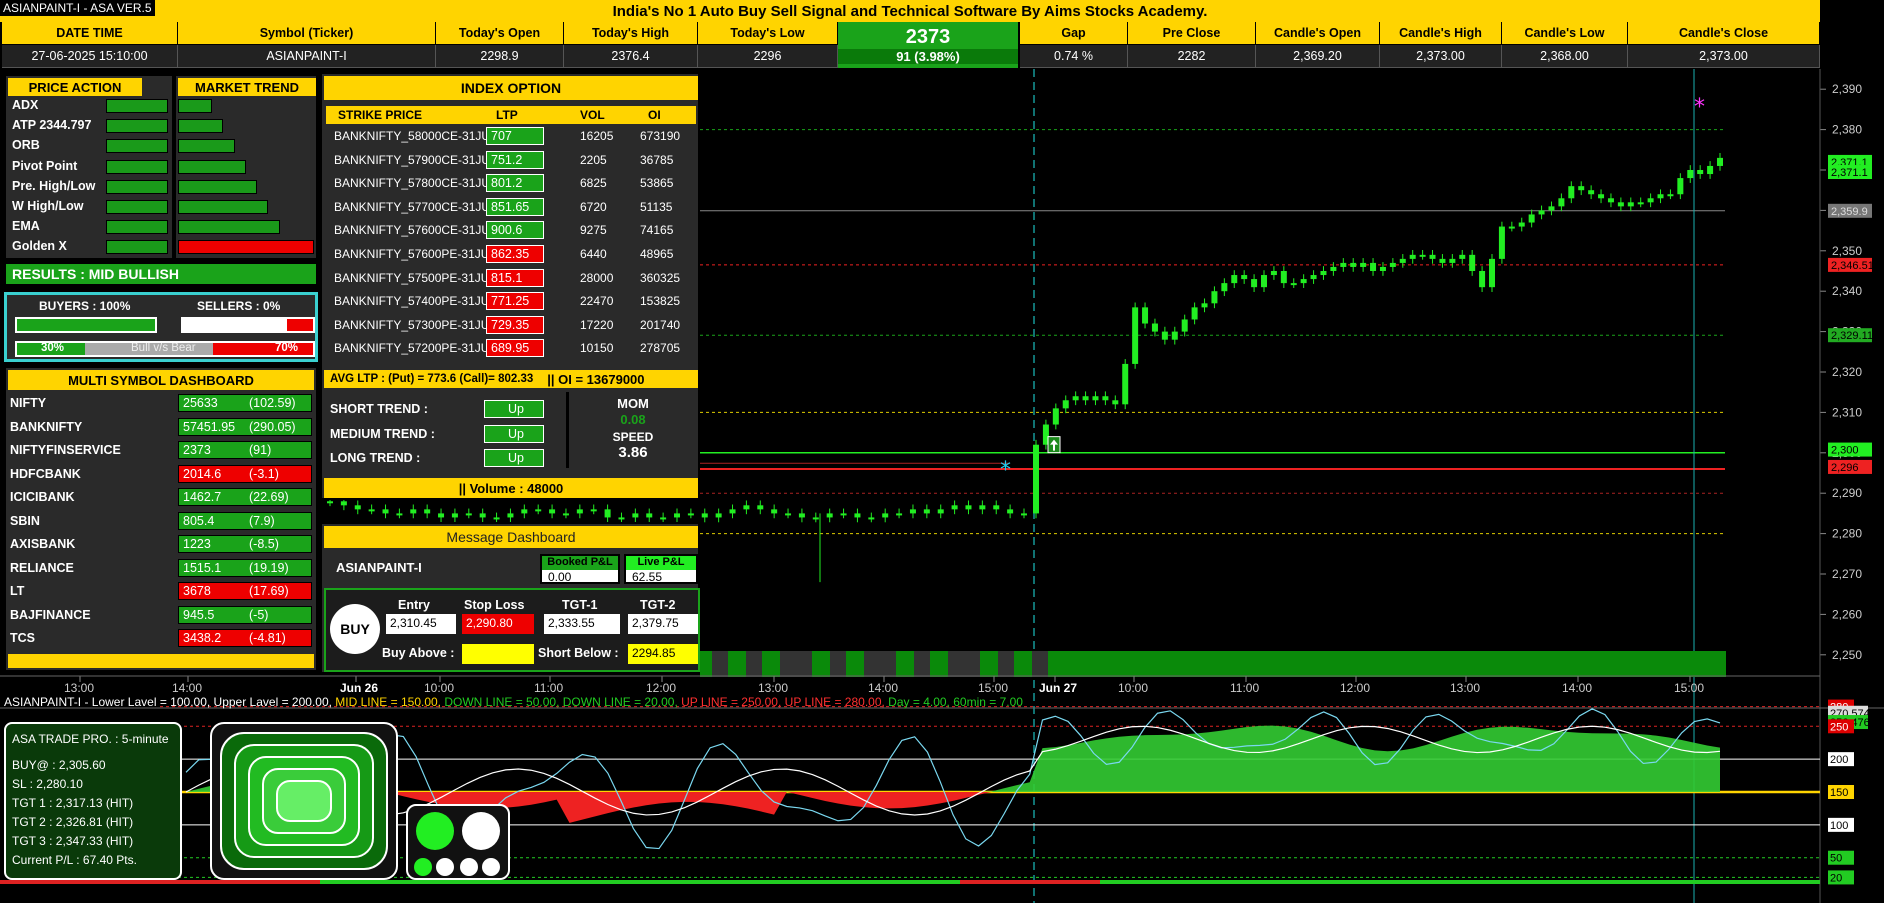 The height and width of the screenshot is (903, 1884). What do you see at coordinates (202, 567) in the screenshot?
I see `price: 1515.1` at bounding box center [202, 567].